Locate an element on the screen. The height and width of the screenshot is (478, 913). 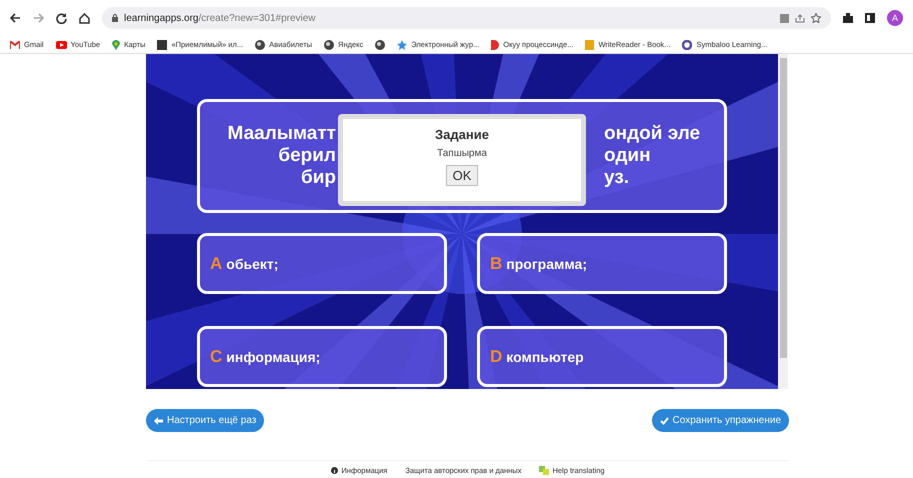
square-icon is located at coordinates (162, 45).